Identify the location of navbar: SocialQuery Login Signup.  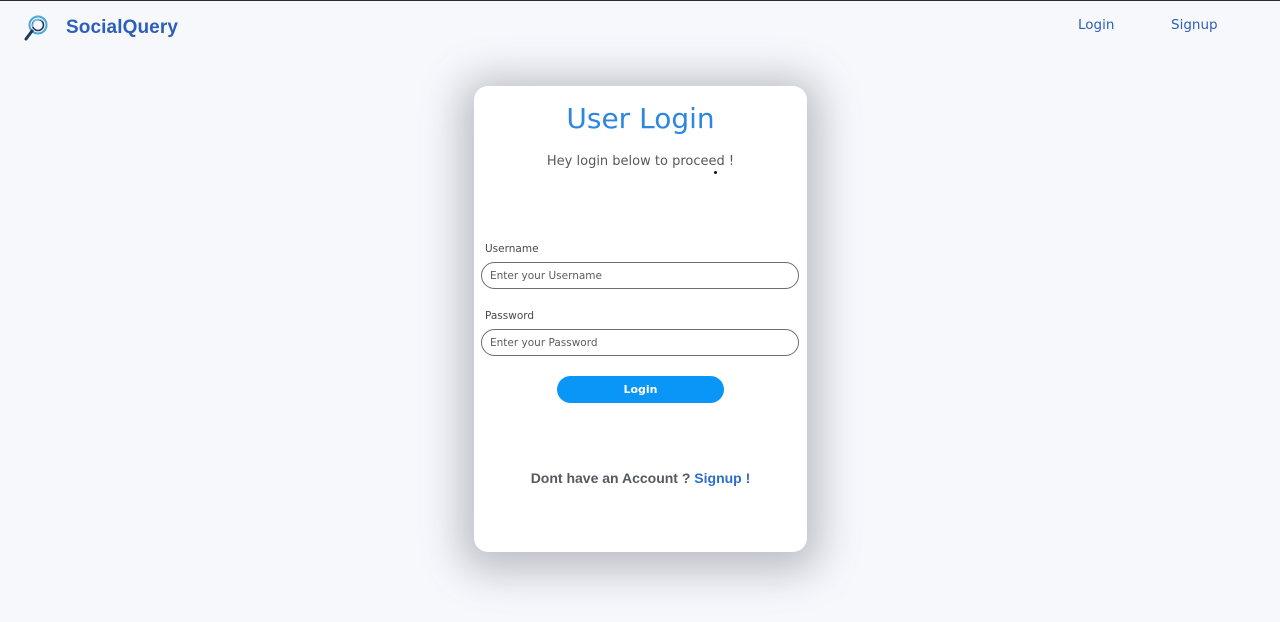
(640, 28).